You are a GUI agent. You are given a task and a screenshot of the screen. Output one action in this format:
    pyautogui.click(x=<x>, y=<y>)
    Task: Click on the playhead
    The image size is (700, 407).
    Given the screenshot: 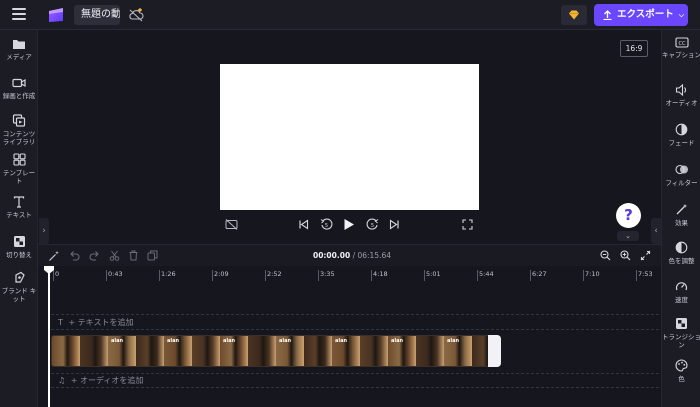 What is the action you would take?
    pyautogui.click(x=49, y=337)
    